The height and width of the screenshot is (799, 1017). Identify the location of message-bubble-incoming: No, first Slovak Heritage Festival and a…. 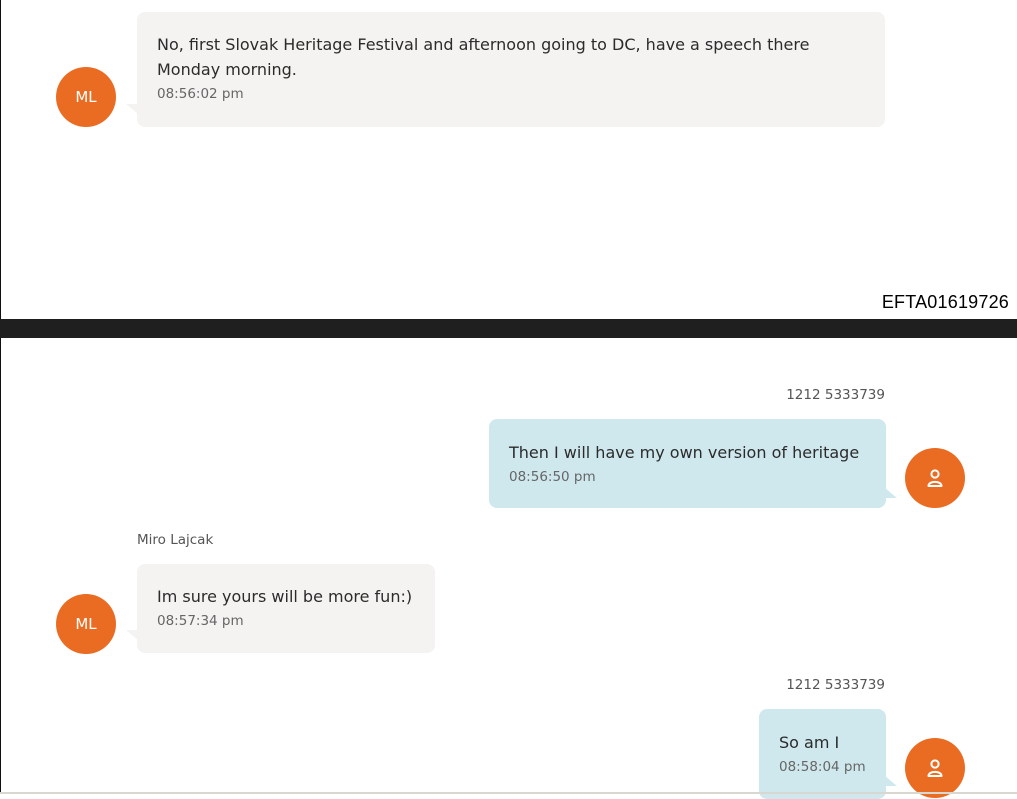
(511, 69).